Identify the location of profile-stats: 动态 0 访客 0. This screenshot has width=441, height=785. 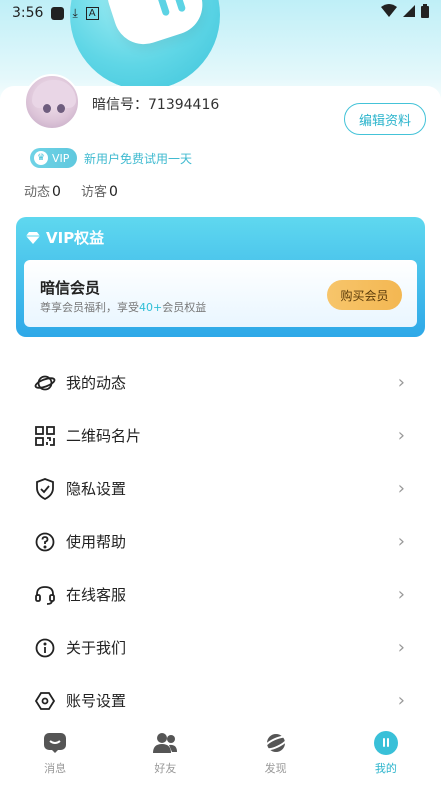
(71, 190).